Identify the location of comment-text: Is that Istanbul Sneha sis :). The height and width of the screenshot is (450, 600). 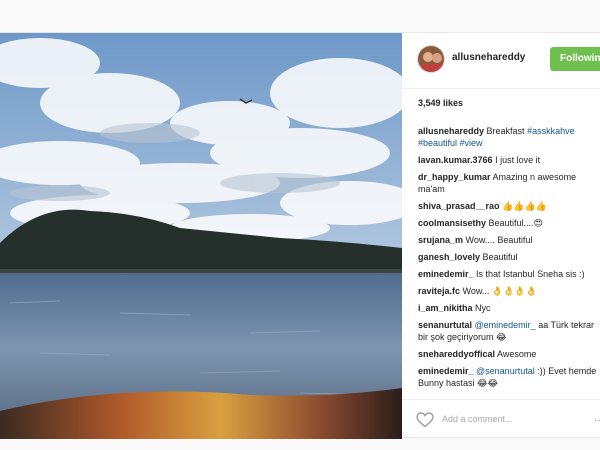
(529, 274).